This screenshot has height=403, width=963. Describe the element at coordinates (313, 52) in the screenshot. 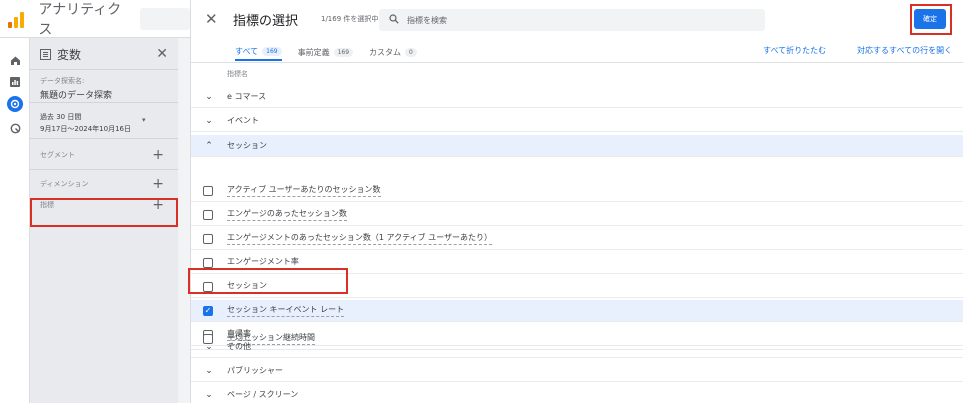

I see `tab-label: 事前定義` at that location.